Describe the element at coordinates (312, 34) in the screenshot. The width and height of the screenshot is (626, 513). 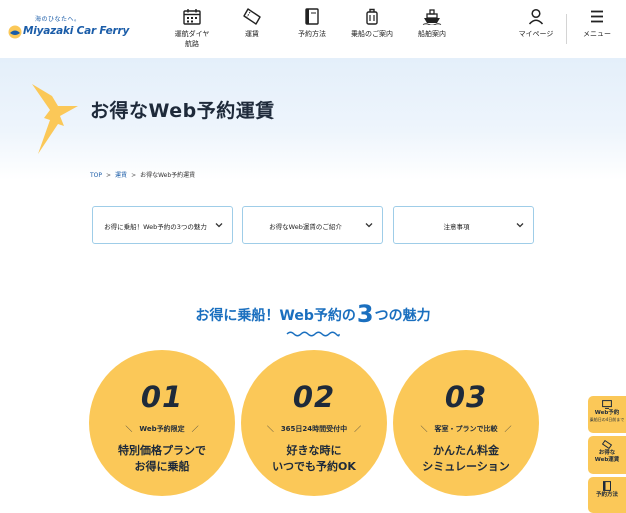
I see `nav-label-reservation: 予約方法` at that location.